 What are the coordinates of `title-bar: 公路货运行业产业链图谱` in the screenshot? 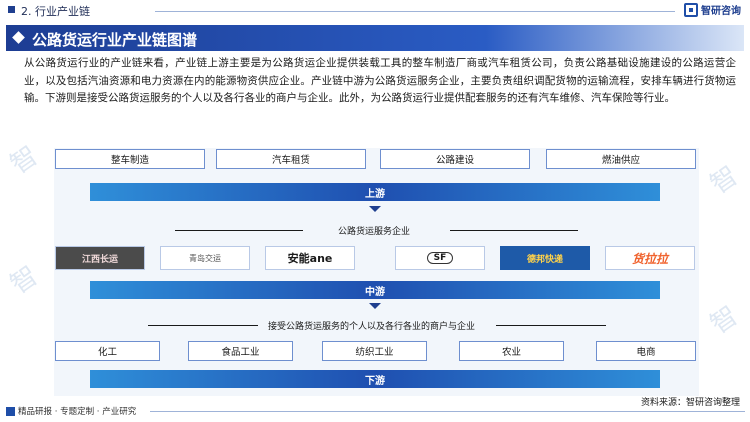 It's located at (375, 38).